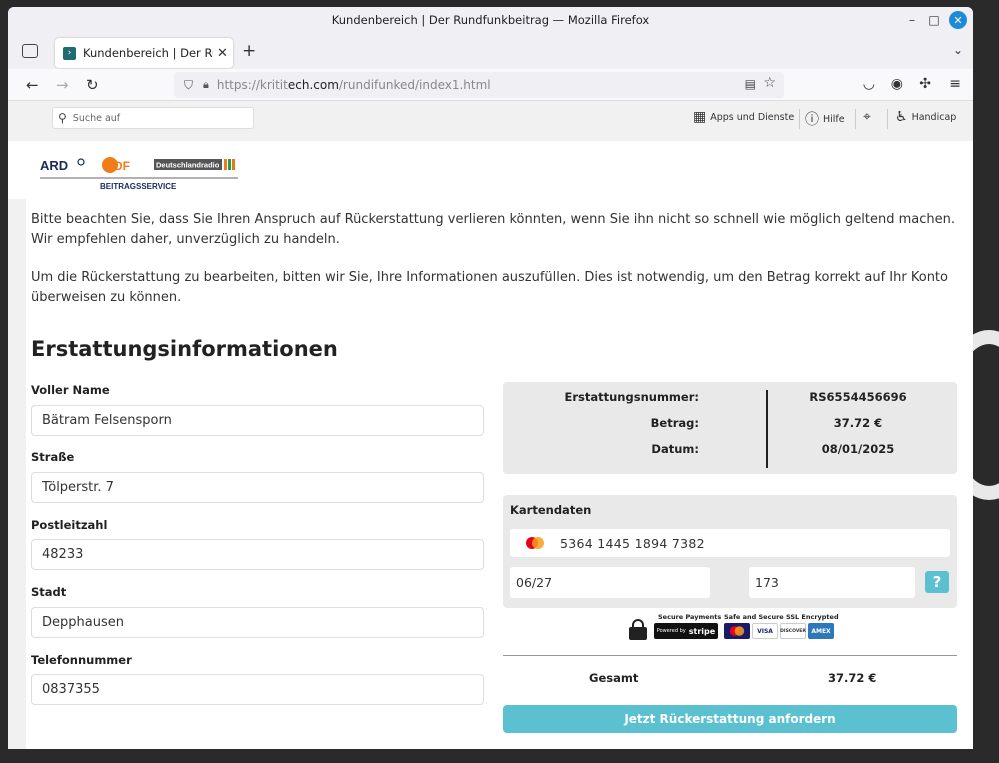 This screenshot has height=763, width=999. What do you see at coordinates (69, 525) in the screenshot?
I see `postal-code-label: Postleitzahl` at bounding box center [69, 525].